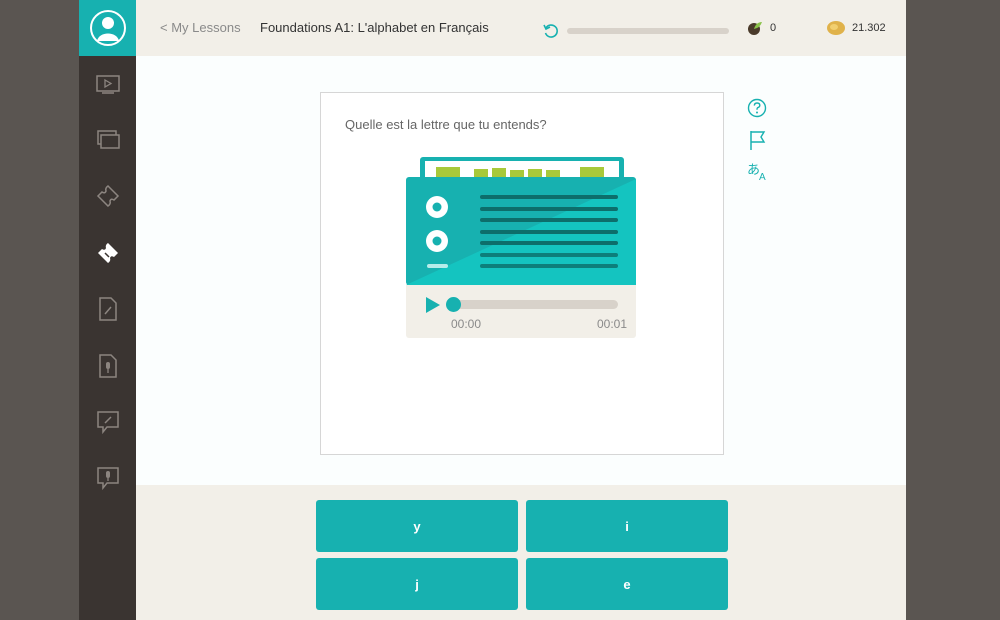  What do you see at coordinates (759, 171) in the screenshot?
I see `translate-icon: あ A` at bounding box center [759, 171].